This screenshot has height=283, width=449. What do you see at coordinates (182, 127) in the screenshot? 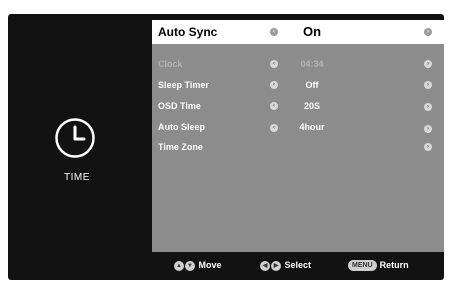
I see `menu-item-label: Auto Sleep` at bounding box center [182, 127].